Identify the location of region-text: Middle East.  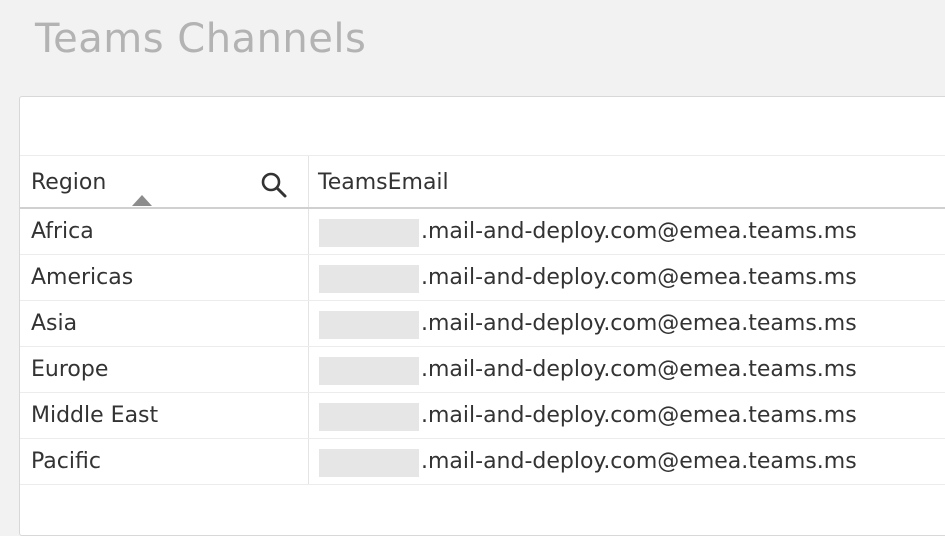
(95, 415).